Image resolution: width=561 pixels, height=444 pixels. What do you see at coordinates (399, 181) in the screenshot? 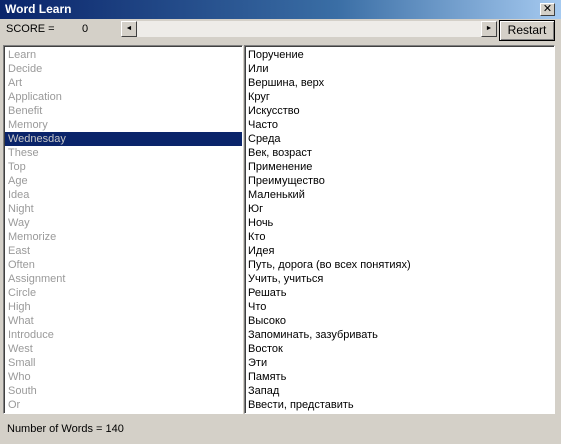
I see `russian-word-item: Преимущество` at bounding box center [399, 181].